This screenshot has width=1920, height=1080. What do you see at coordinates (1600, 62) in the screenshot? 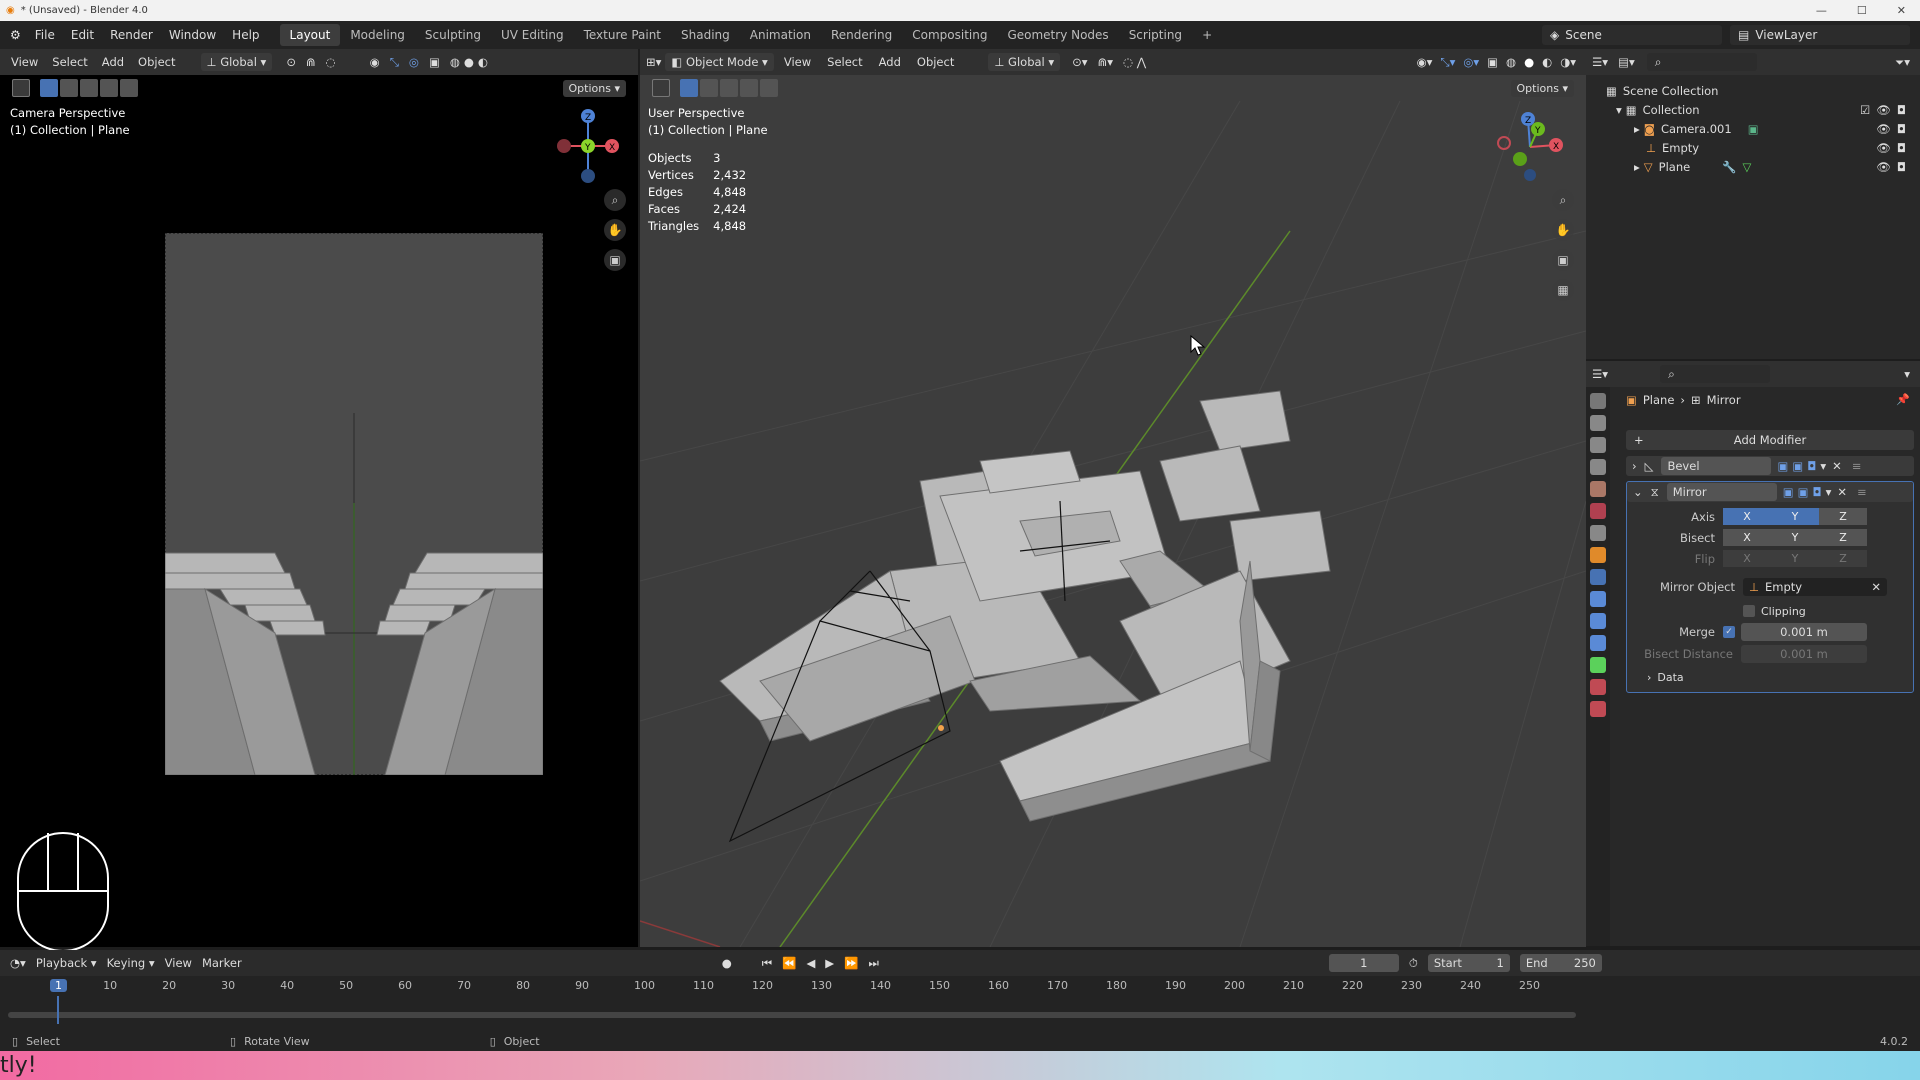
I see `outliner-editor-icon: ☰▾` at bounding box center [1600, 62].